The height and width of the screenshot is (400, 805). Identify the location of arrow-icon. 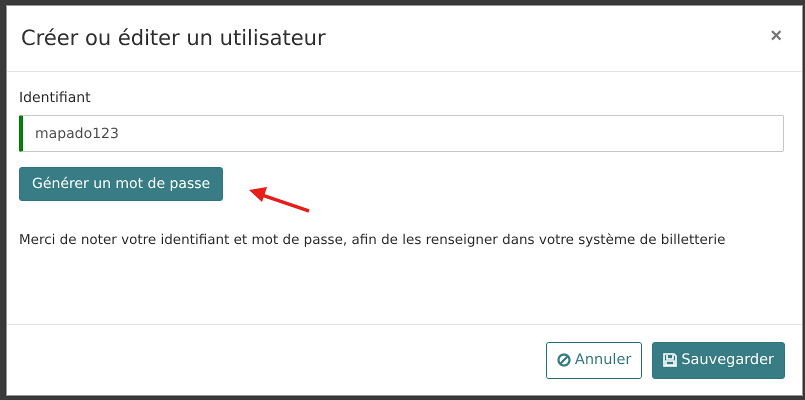
(279, 200).